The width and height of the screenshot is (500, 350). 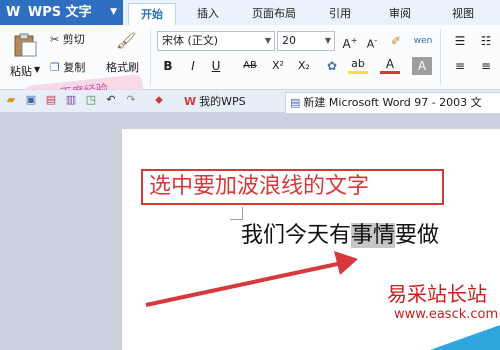 What do you see at coordinates (423, 41) in the screenshot?
I see `pinyin-button: wen` at bounding box center [423, 41].